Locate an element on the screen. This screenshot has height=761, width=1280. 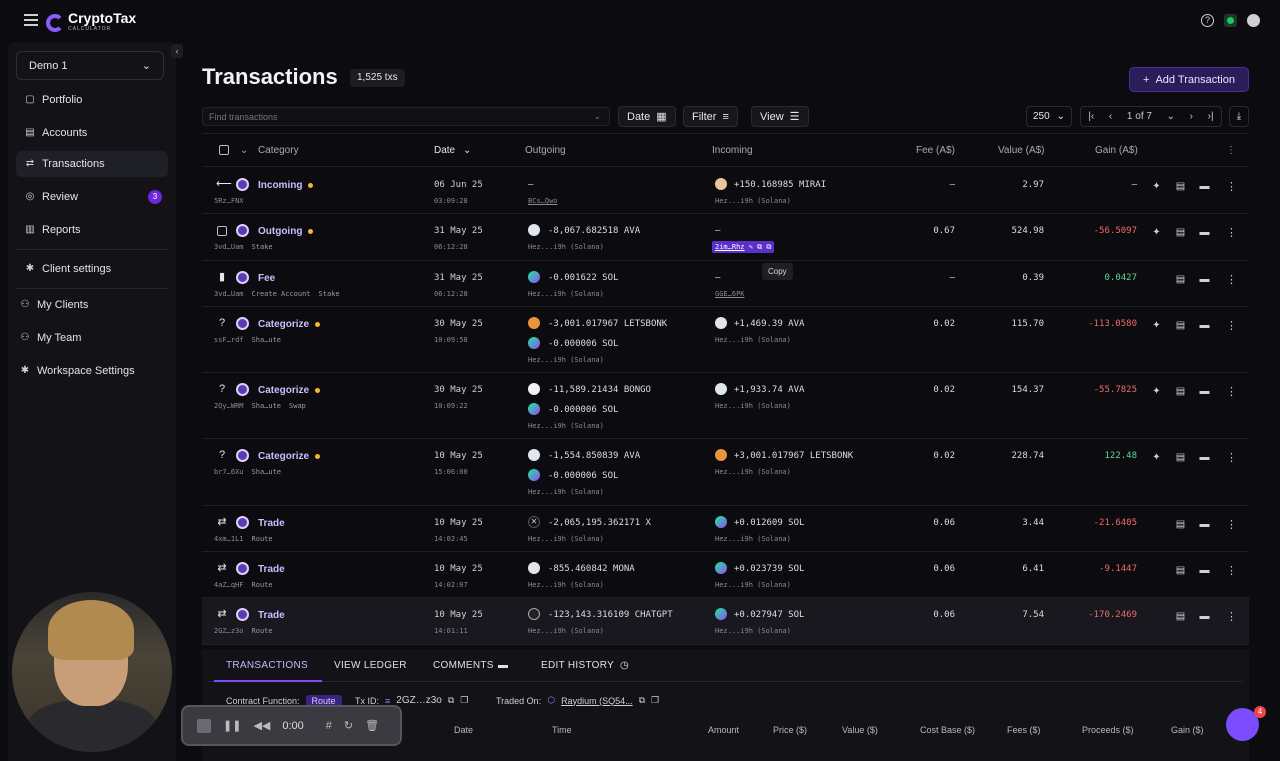
columns-menu-icon: ⋮ is located at coordinates (1231, 150).